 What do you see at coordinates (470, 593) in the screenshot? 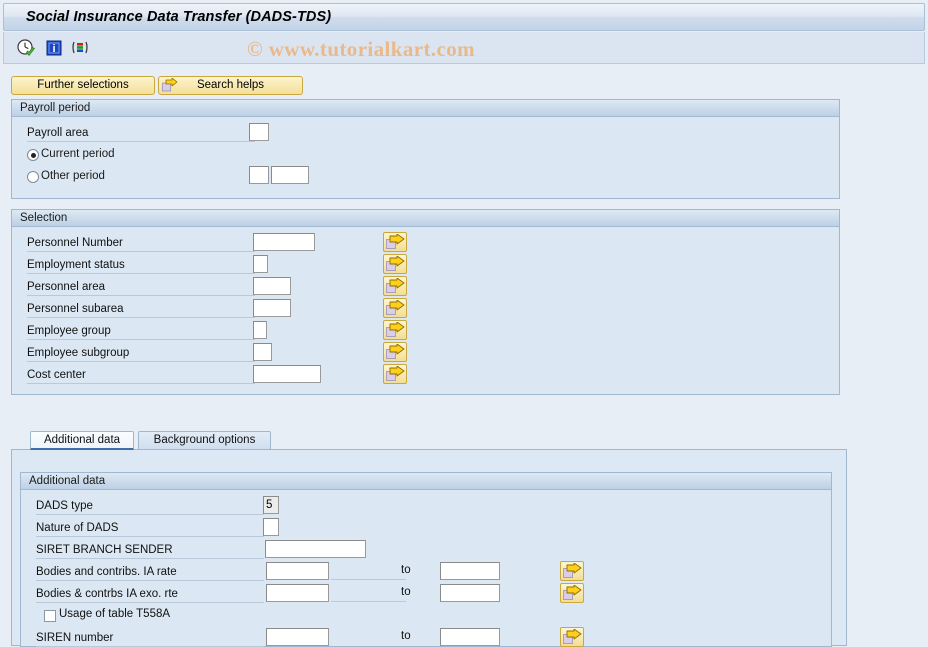
I see `bodies-ia-exo-rate-to-input` at bounding box center [470, 593].